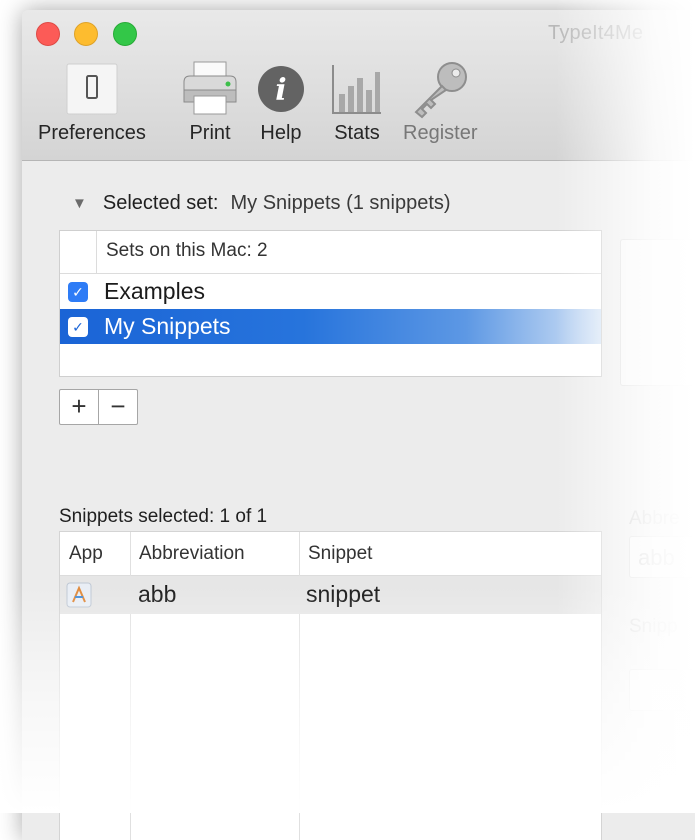 The height and width of the screenshot is (840, 695). I want to click on help-button: i Help, so click(281, 101).